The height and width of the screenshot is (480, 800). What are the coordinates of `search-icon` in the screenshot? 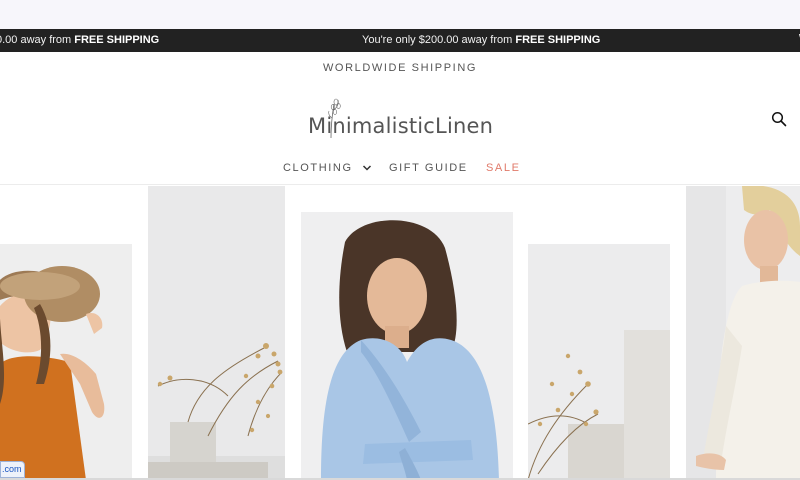 It's located at (779, 119).